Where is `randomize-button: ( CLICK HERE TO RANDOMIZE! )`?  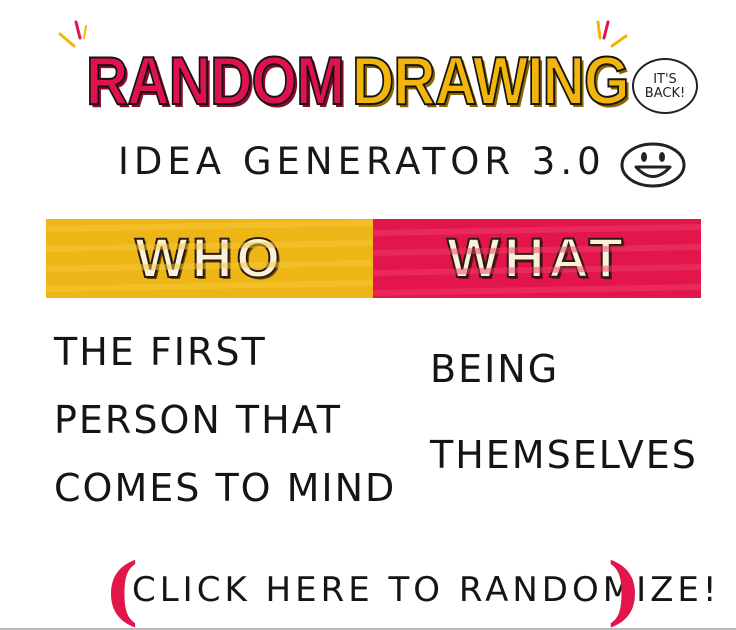 randomize-button: ( CLICK HERE TO RANDOMIZE! ) is located at coordinates (410, 589).